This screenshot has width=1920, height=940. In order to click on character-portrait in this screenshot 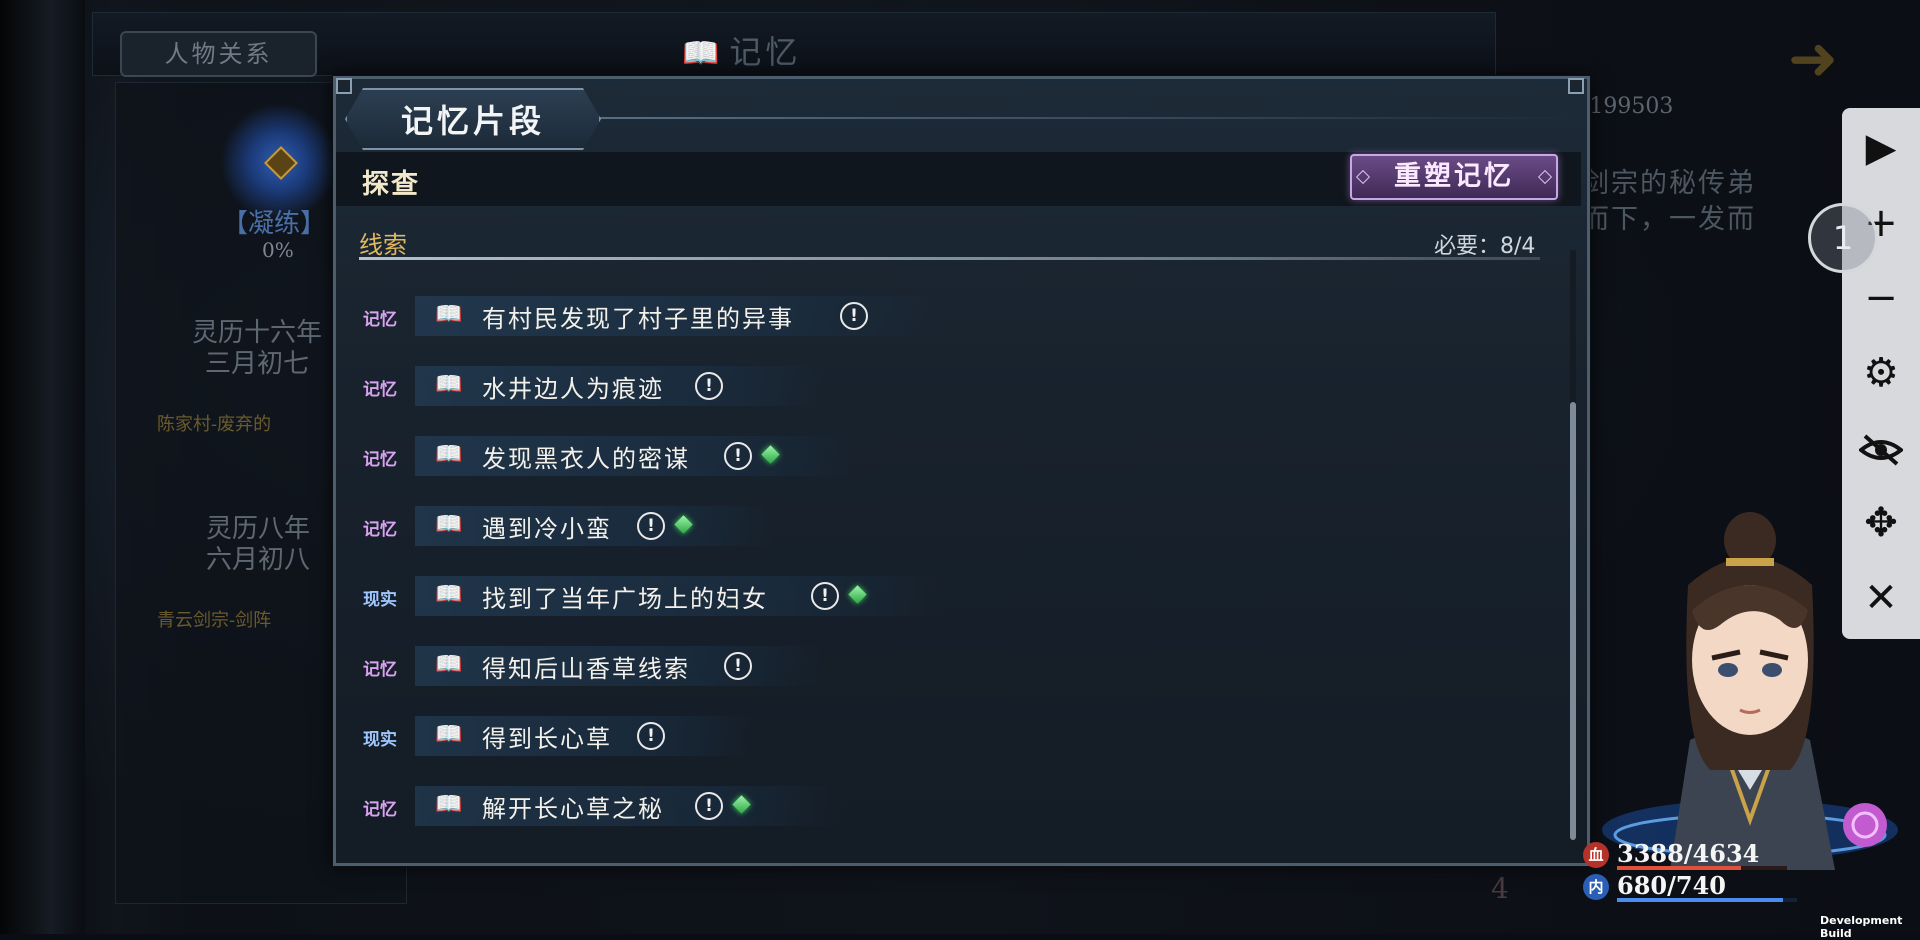, I will do `click(1750, 691)`.